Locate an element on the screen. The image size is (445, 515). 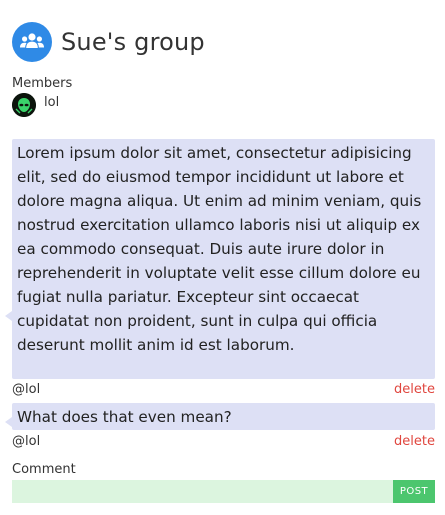
member-item: lol is located at coordinates (35, 105).